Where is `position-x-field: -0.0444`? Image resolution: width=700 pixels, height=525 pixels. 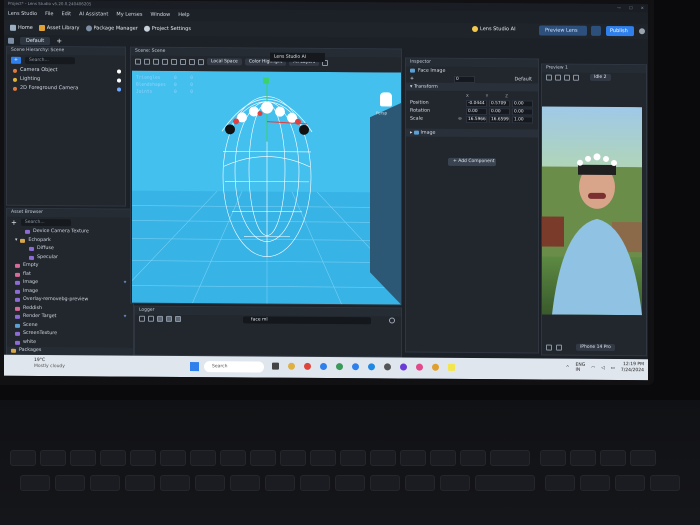 position-x-field: -0.0444 is located at coordinates (476, 103).